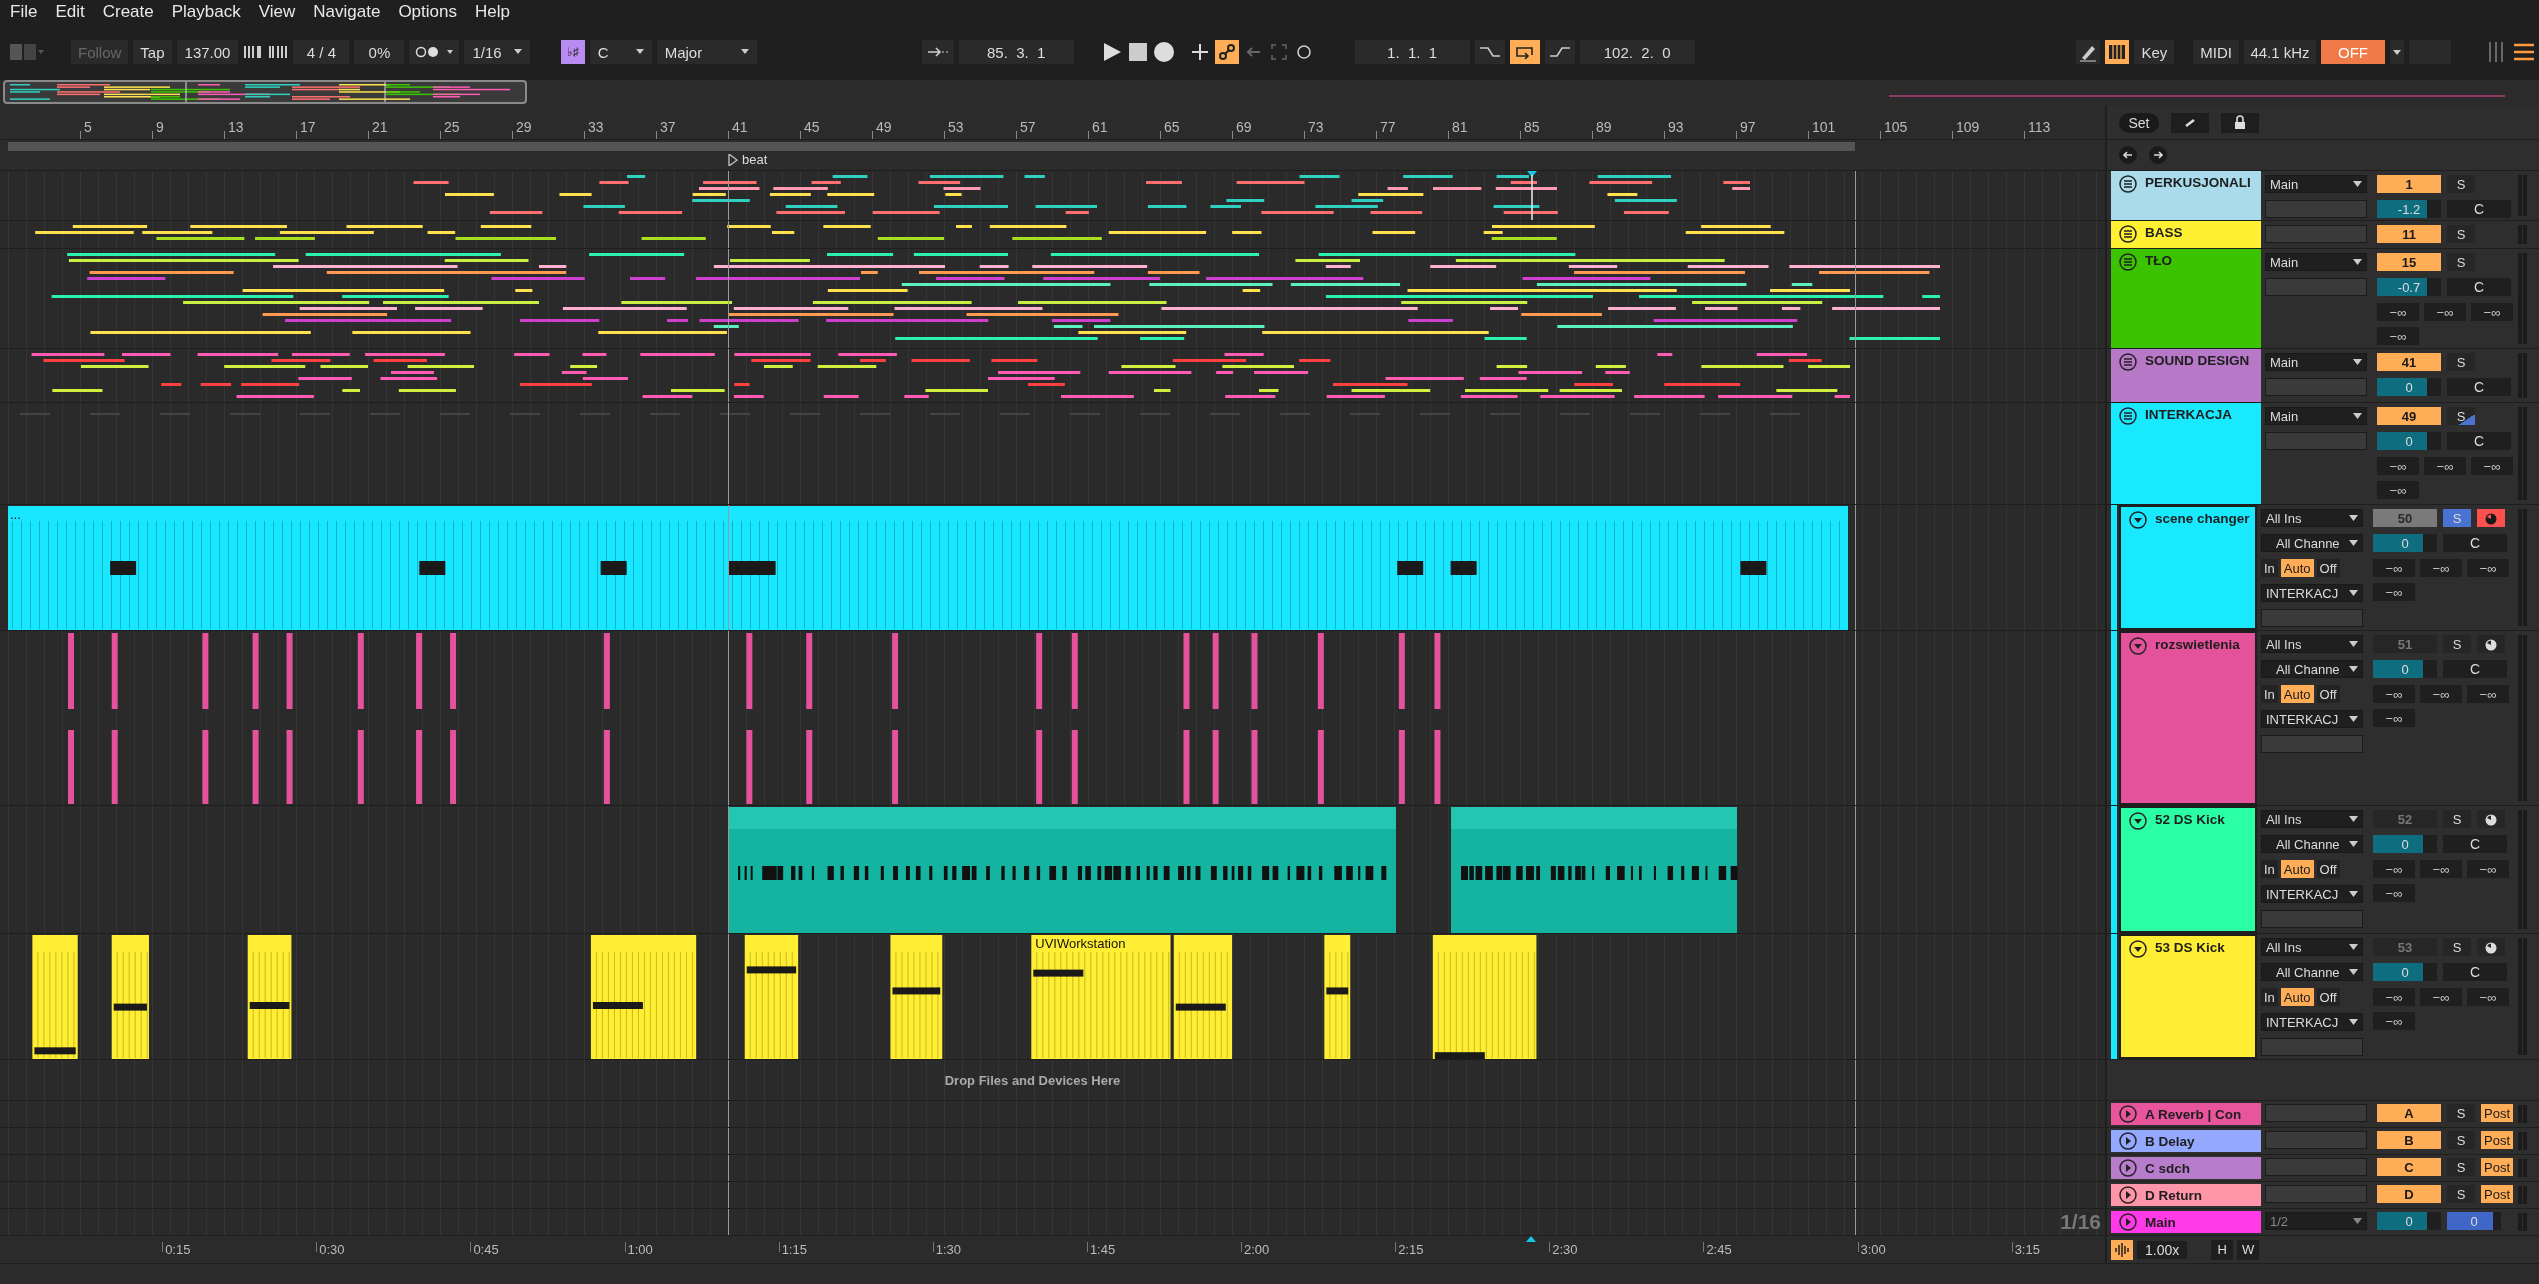 The width and height of the screenshot is (2539, 1284). I want to click on return-track-header: C sdch, so click(2186, 1168).